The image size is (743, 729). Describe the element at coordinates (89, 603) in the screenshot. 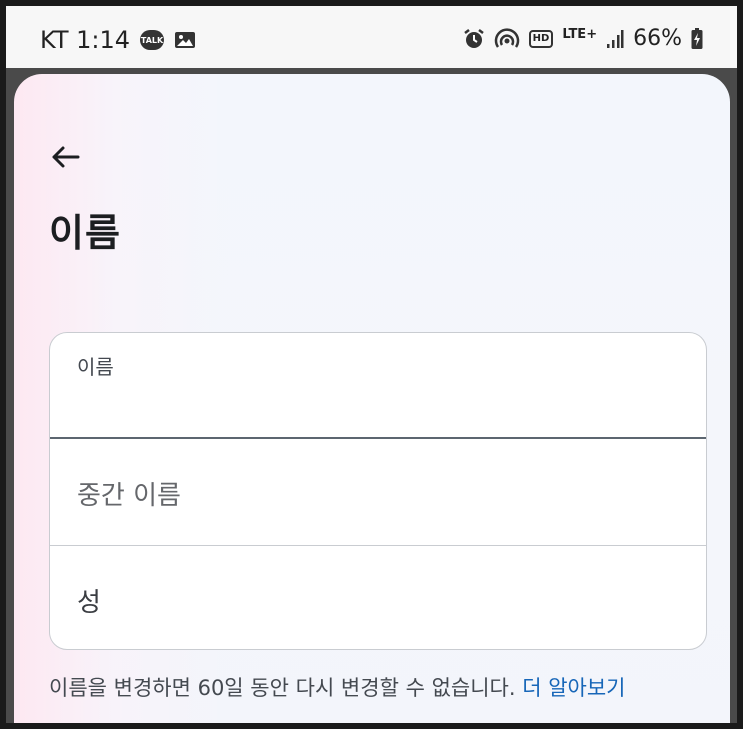

I see `last-name-placeholder: 성` at that location.